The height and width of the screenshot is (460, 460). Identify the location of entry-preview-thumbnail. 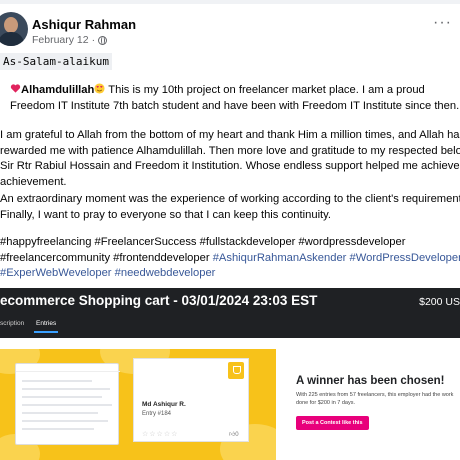
(67, 404).